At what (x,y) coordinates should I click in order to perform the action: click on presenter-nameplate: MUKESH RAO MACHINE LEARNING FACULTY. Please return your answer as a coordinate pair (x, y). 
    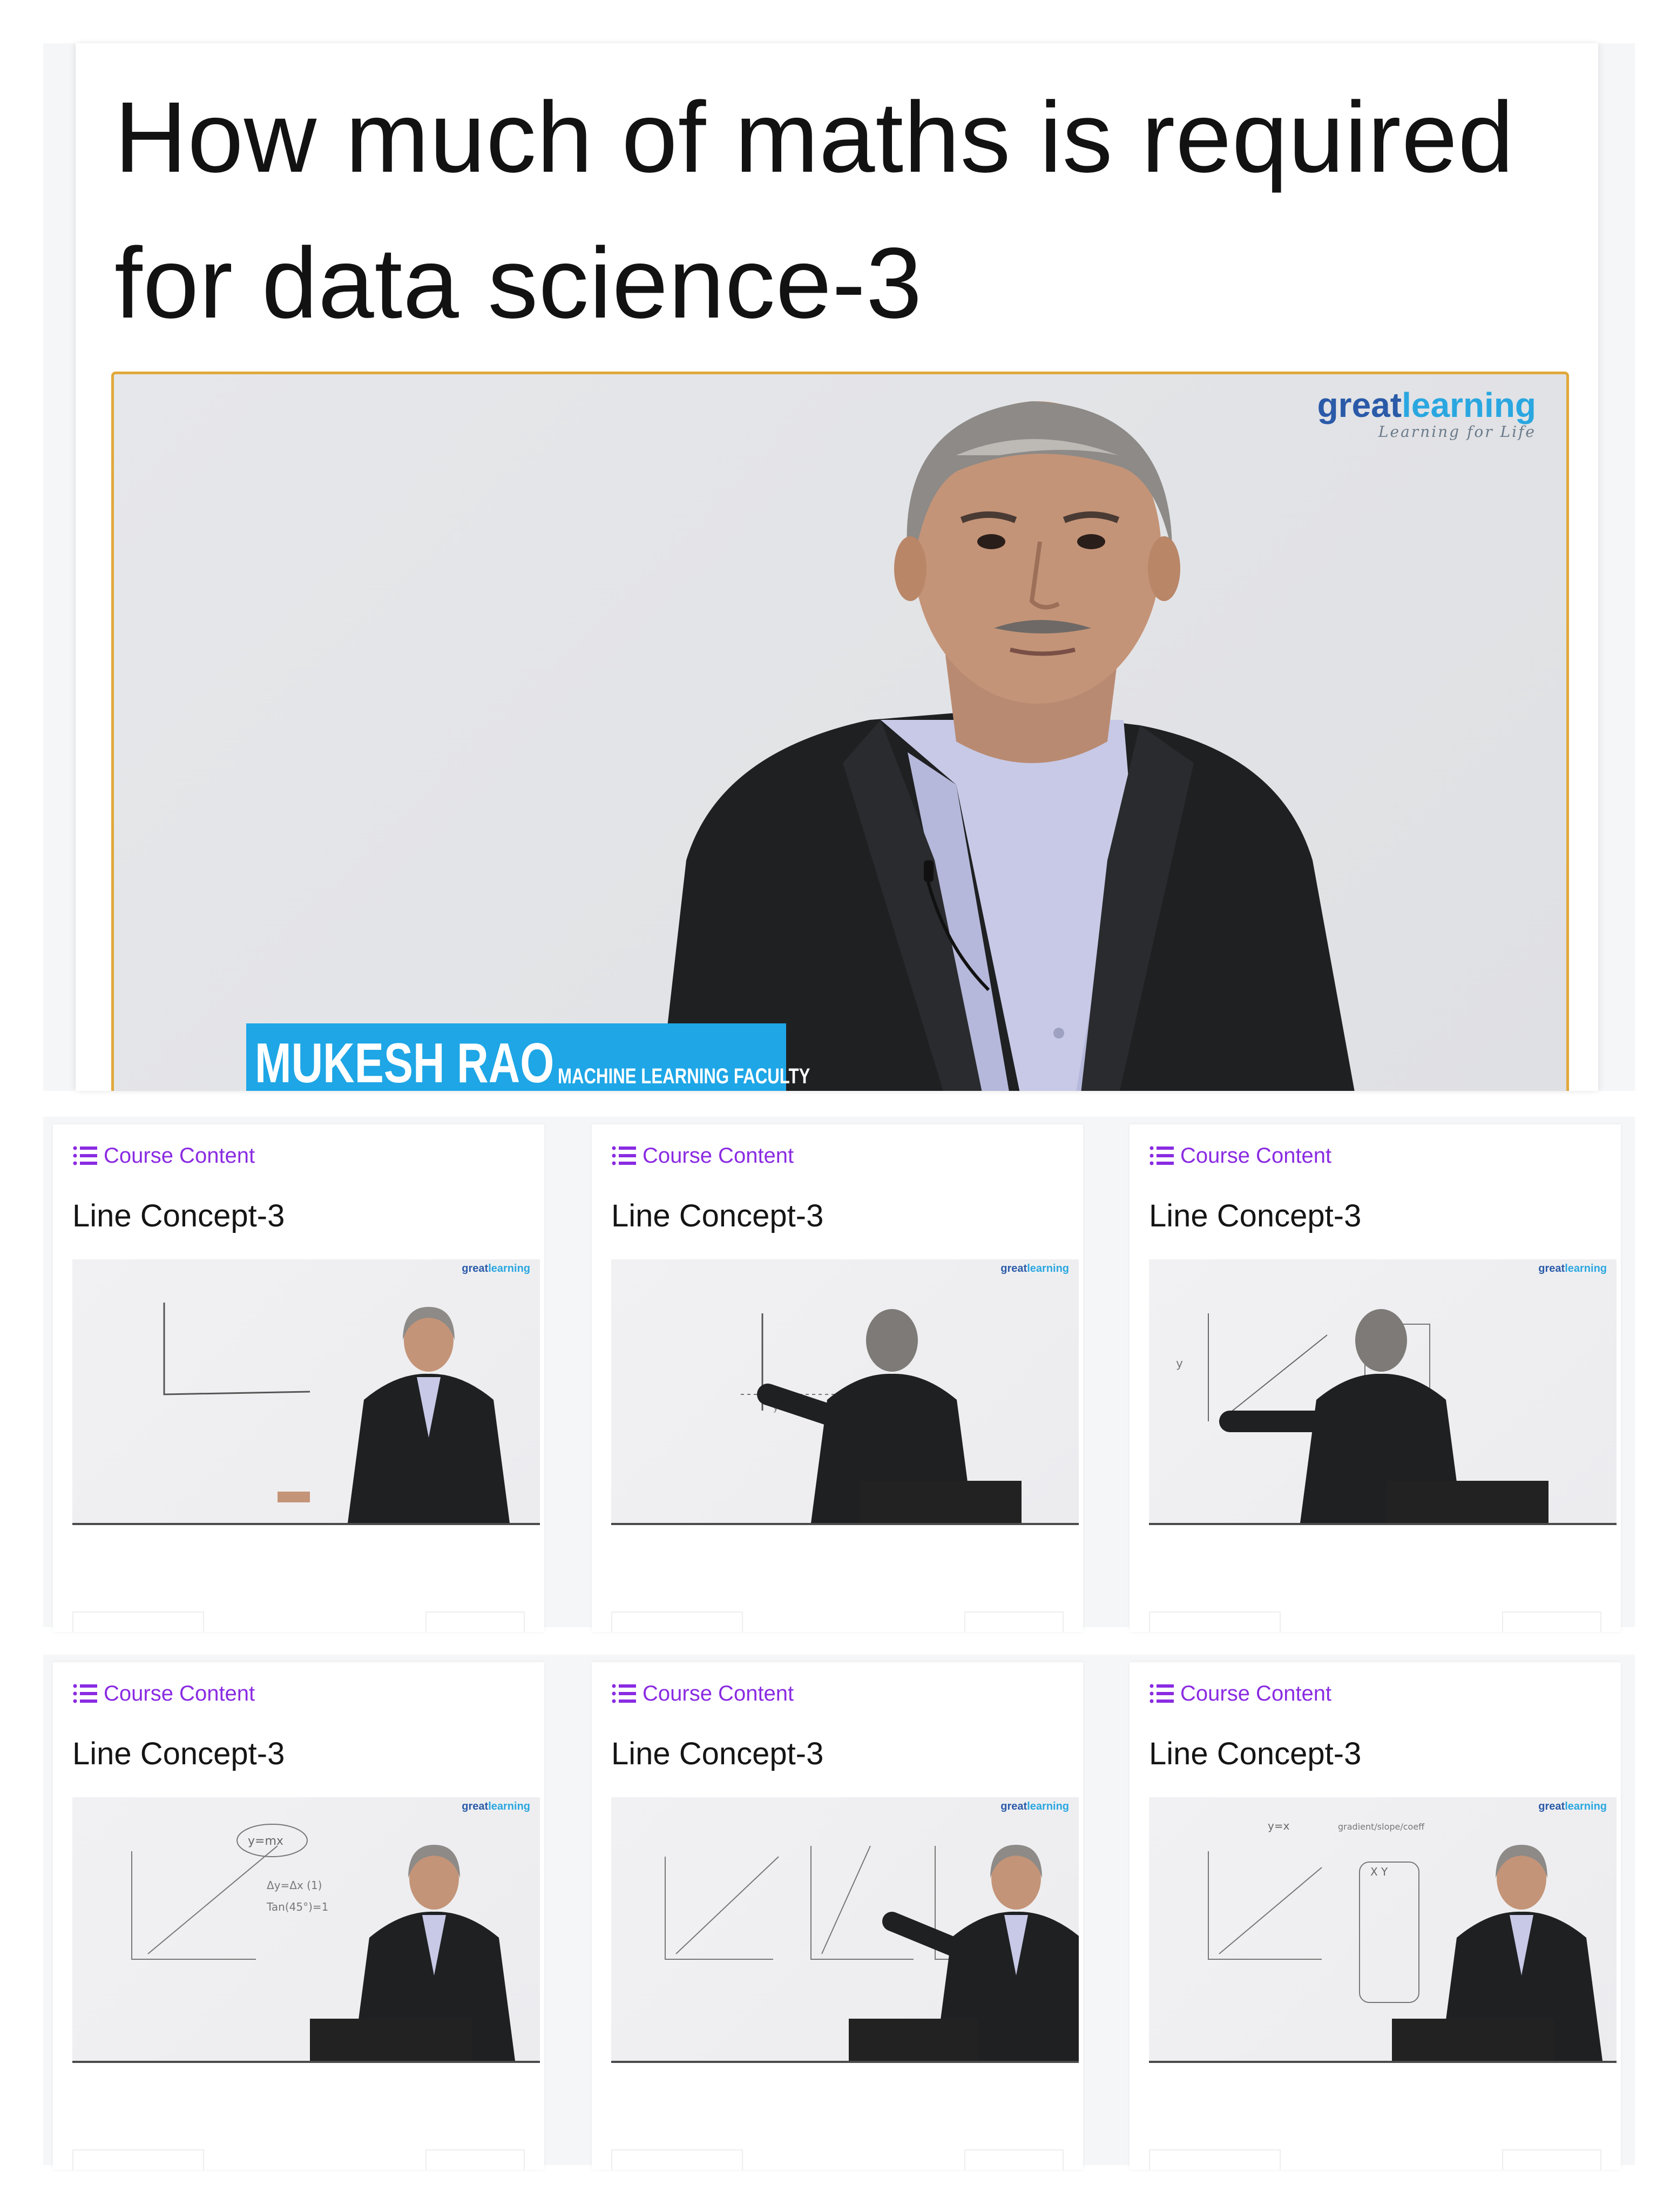
    Looking at the image, I should click on (528, 1057).